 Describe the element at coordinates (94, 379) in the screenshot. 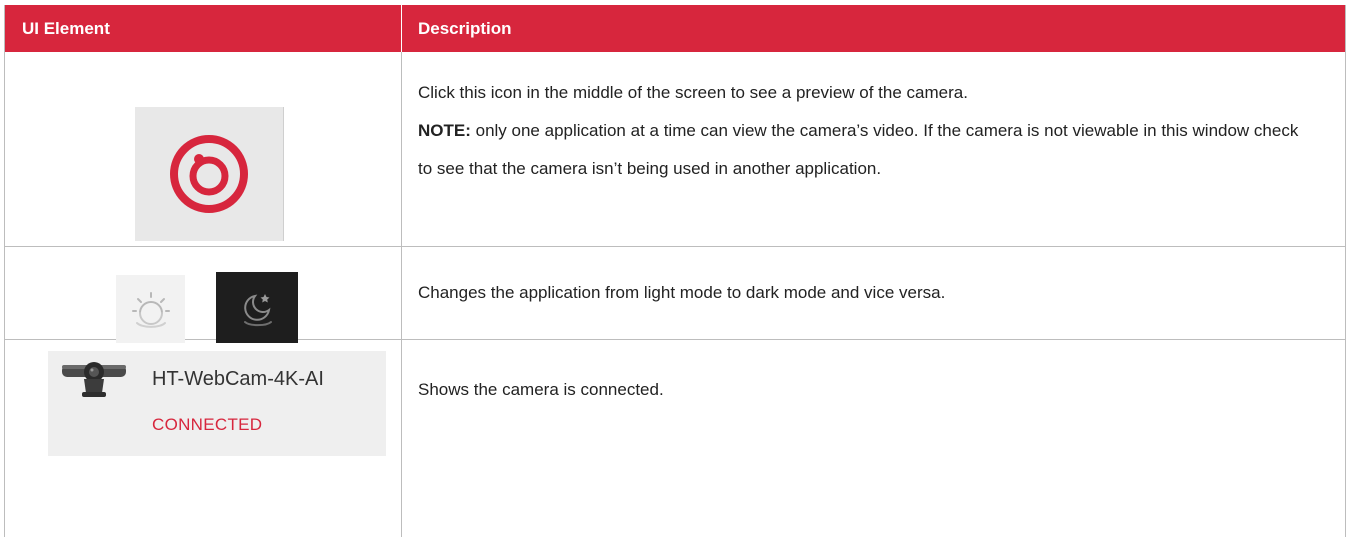

I see `webcam-icon` at that location.